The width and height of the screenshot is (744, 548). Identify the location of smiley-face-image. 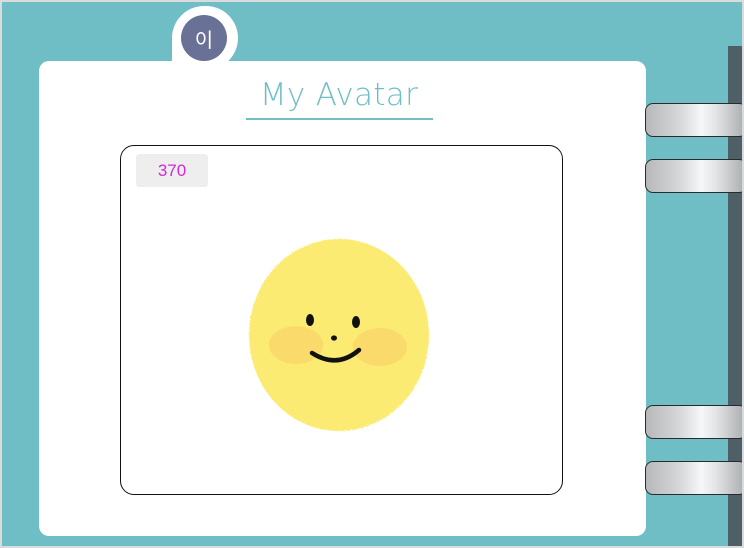
(339, 335).